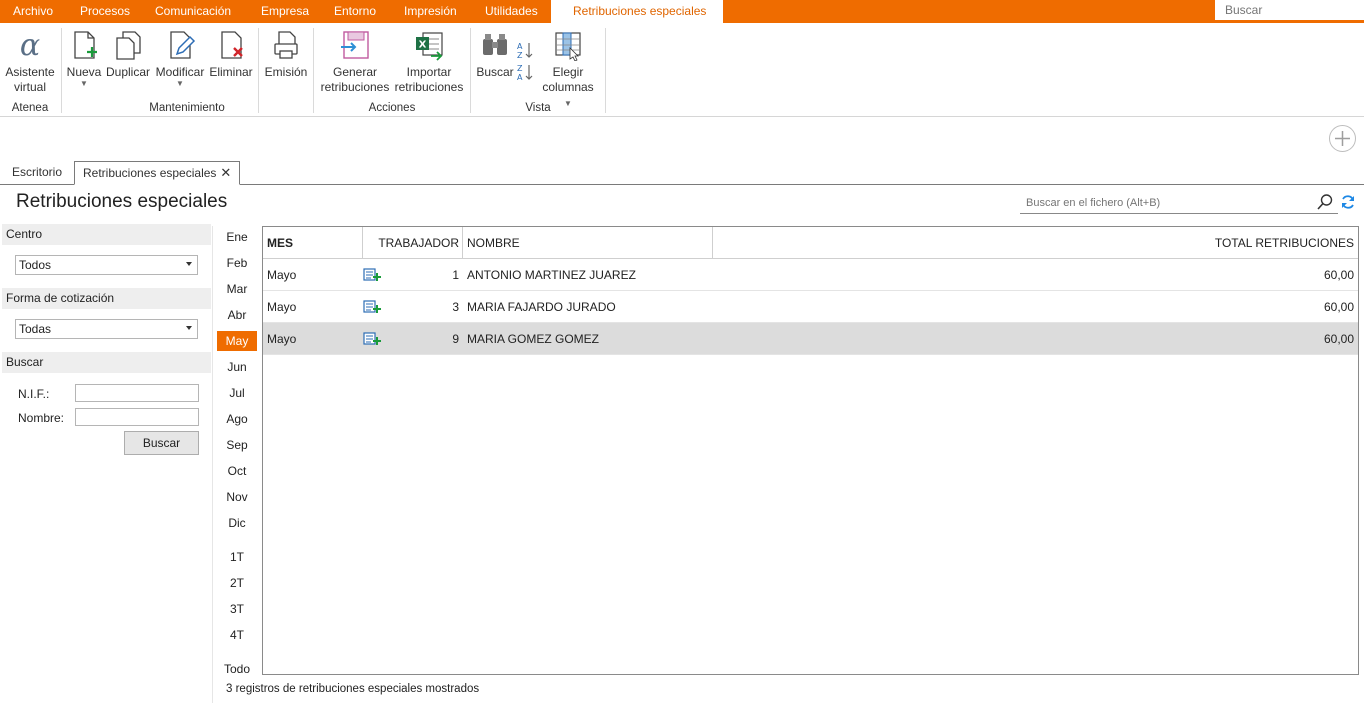 The height and width of the screenshot is (703, 1364). Describe the element at coordinates (637, 11) in the screenshot. I see `menu-retribuciones-especiales: Retribuciones especiales` at that location.